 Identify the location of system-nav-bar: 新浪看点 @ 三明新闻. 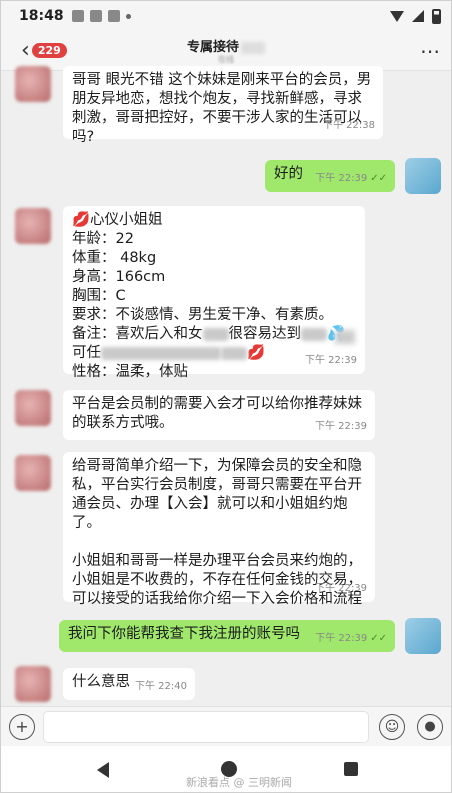
(226, 769).